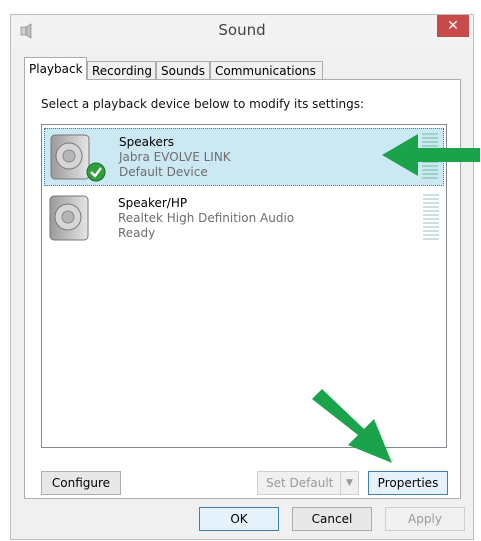  I want to click on tab-playback: Playback, so click(55, 68).